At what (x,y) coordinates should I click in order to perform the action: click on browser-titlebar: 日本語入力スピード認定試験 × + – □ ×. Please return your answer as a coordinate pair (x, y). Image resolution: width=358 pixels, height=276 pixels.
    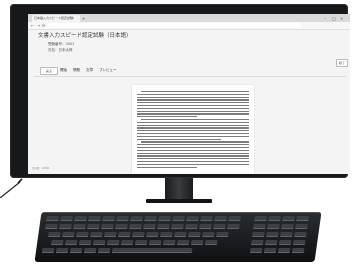
    Looking at the image, I should click on (189, 18).